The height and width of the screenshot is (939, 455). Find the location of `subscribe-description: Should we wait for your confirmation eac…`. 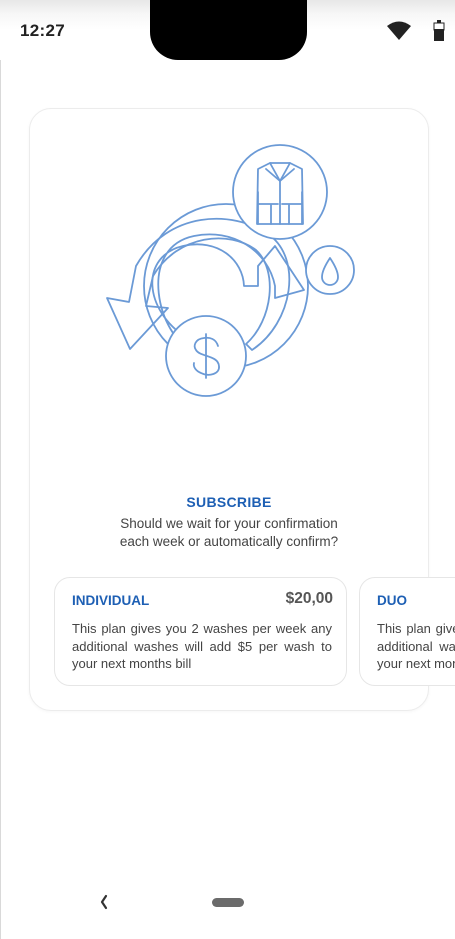

subscribe-description: Should we wait for your confirmation eac… is located at coordinates (229, 533).